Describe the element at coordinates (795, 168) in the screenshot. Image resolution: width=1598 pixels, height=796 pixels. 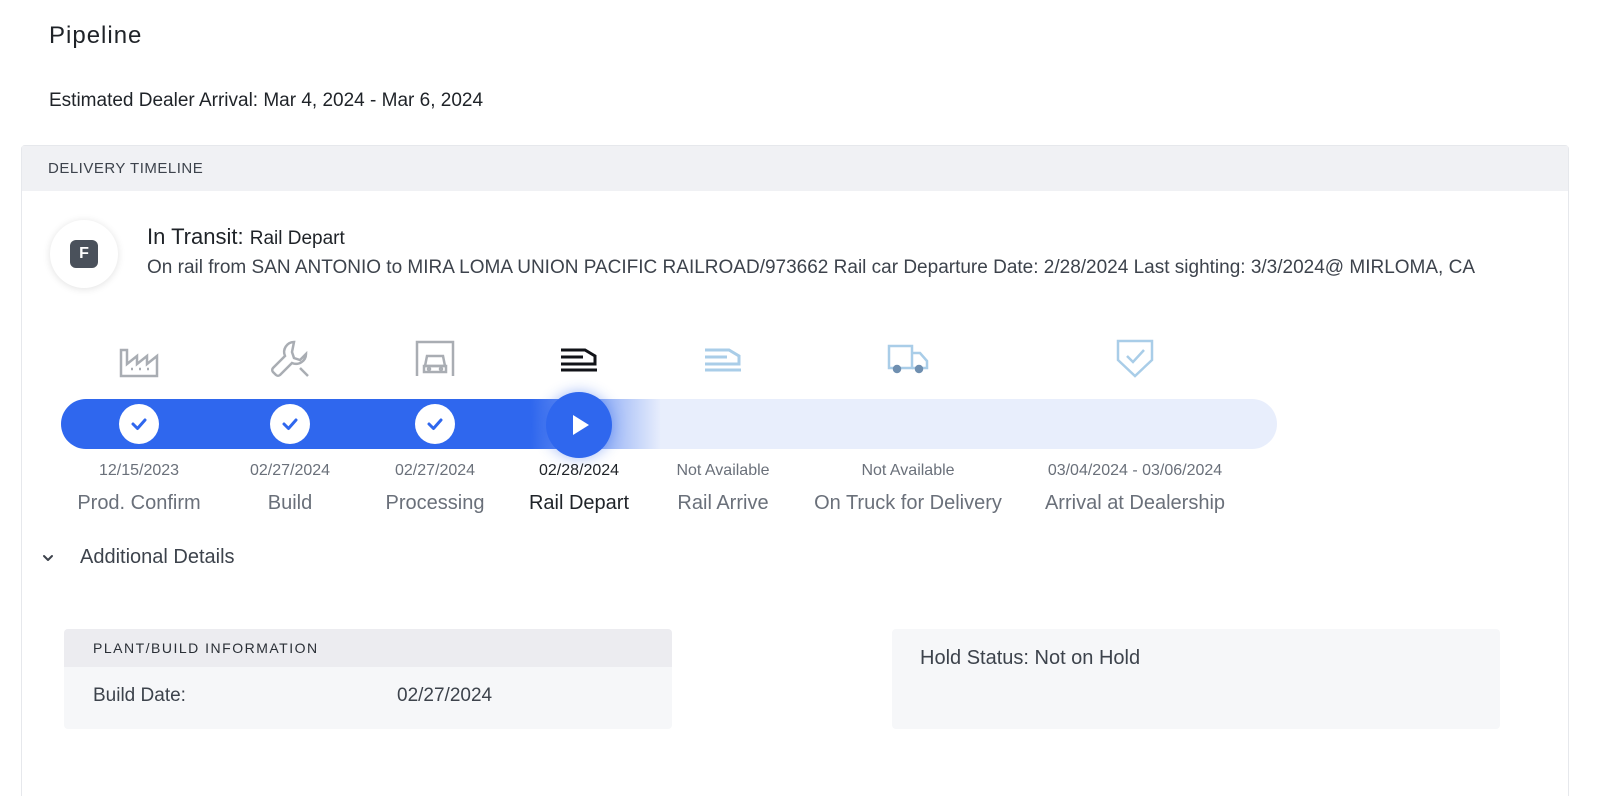
I see `delivery-timeline-header: DELIVERY TIMELINE` at that location.